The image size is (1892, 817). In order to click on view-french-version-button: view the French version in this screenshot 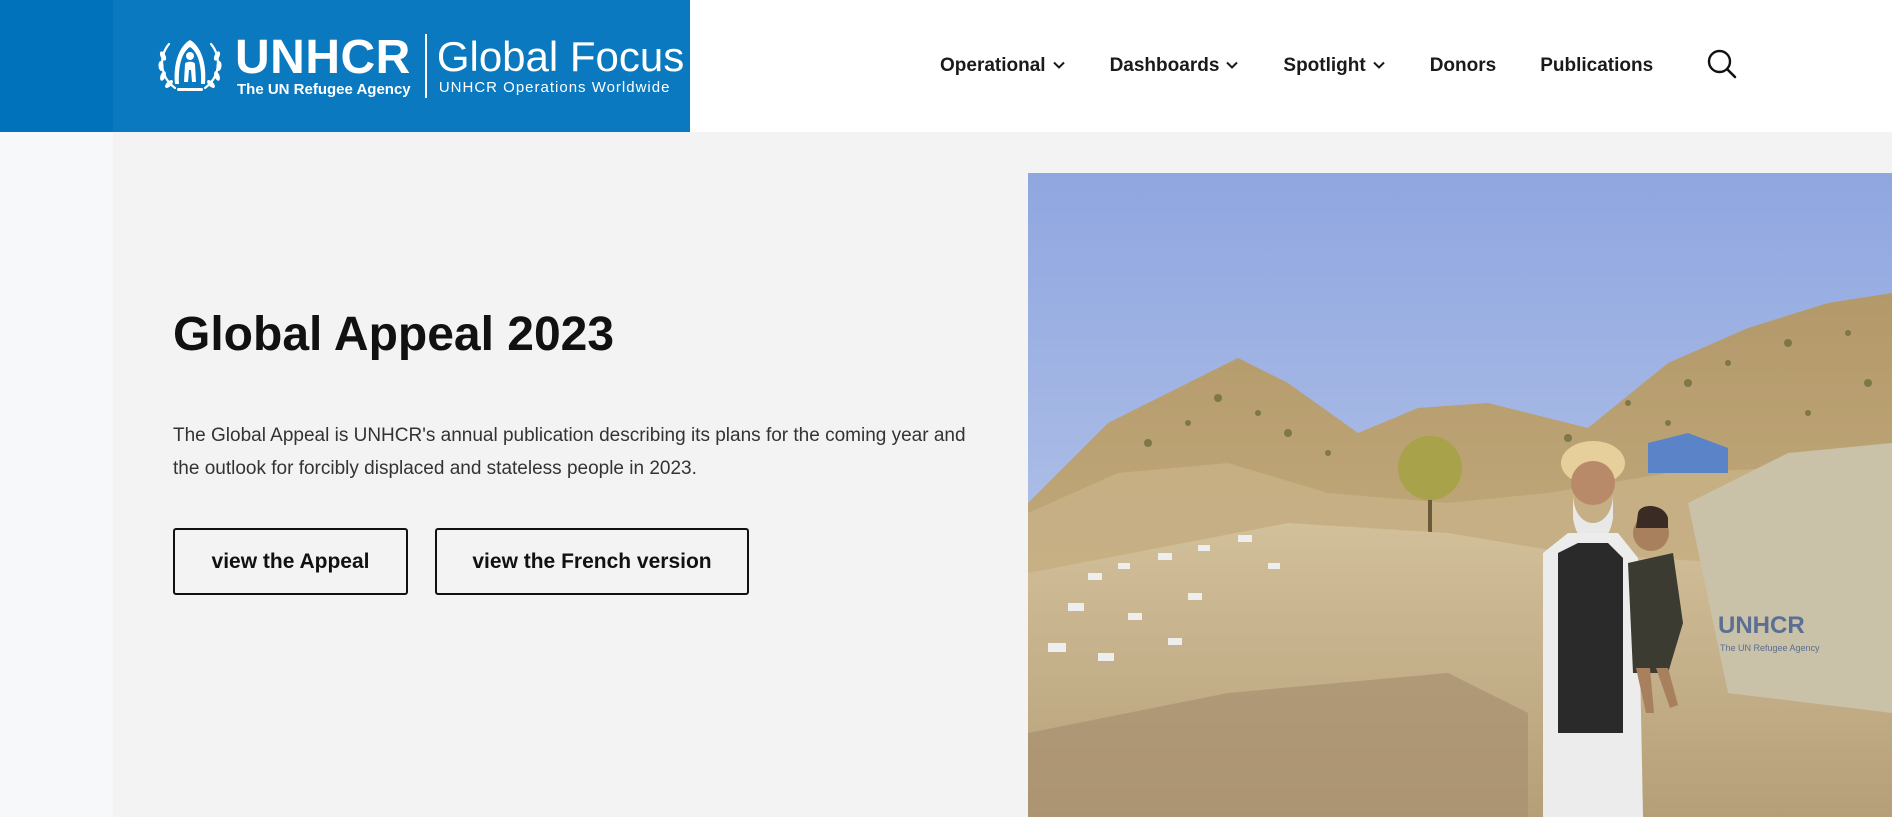, I will do `click(592, 561)`.